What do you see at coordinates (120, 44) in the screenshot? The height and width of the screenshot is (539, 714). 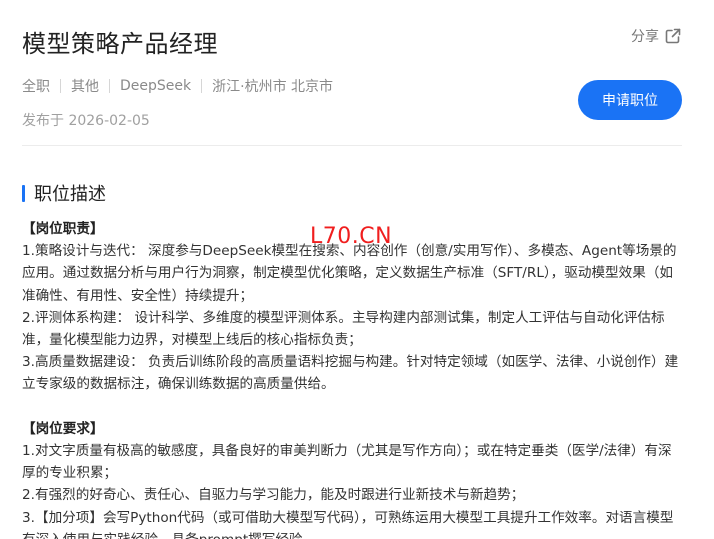 I see `job-title: 模型策略产品经理` at bounding box center [120, 44].